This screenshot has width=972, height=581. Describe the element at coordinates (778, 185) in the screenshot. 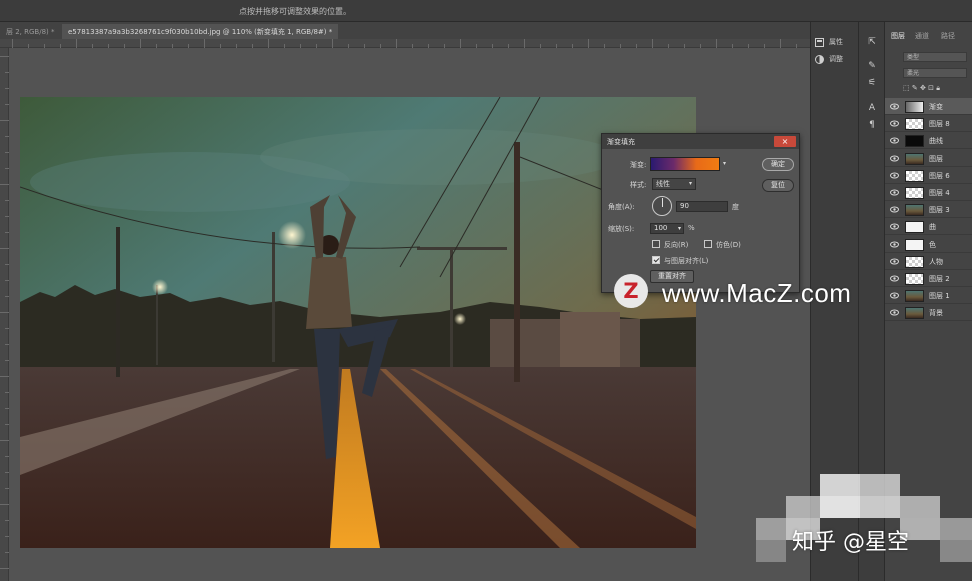

I see `reset-button: 复位` at that location.